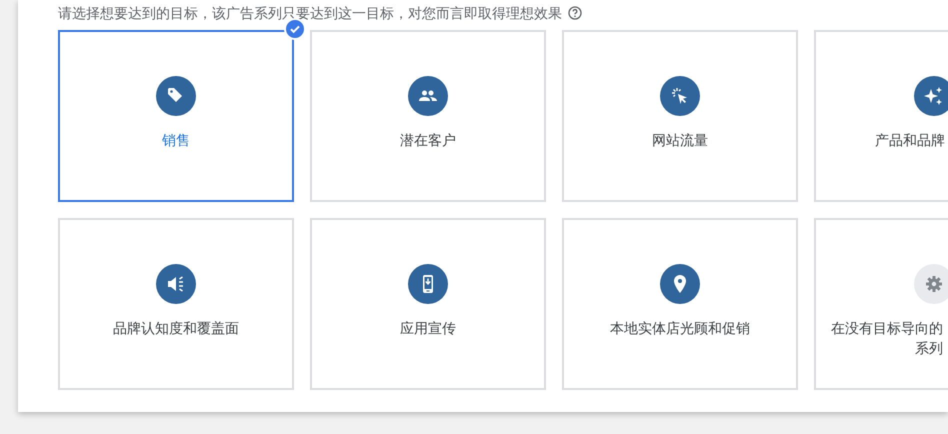 The height and width of the screenshot is (434, 948). What do you see at coordinates (881, 116) in the screenshot?
I see `goal-card: 产品和品牌` at bounding box center [881, 116].